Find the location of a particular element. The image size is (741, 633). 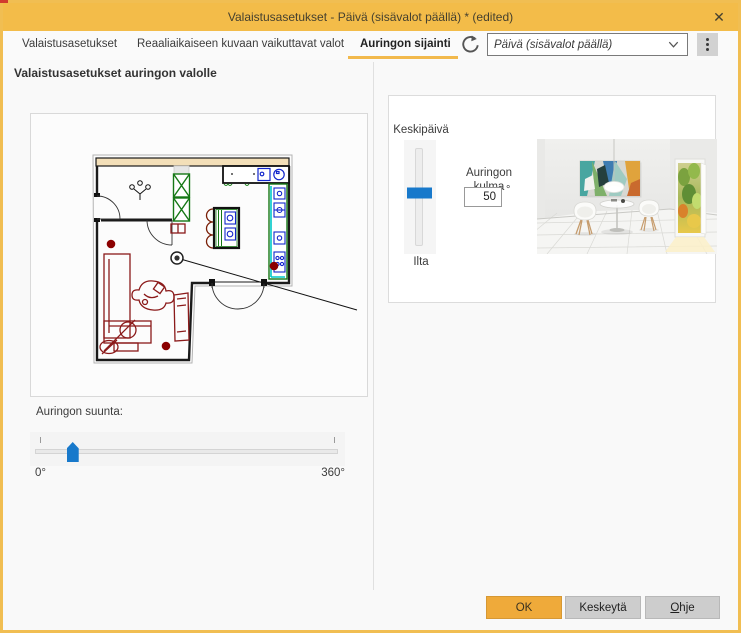

cancel-button: Keskeytä is located at coordinates (603, 607).